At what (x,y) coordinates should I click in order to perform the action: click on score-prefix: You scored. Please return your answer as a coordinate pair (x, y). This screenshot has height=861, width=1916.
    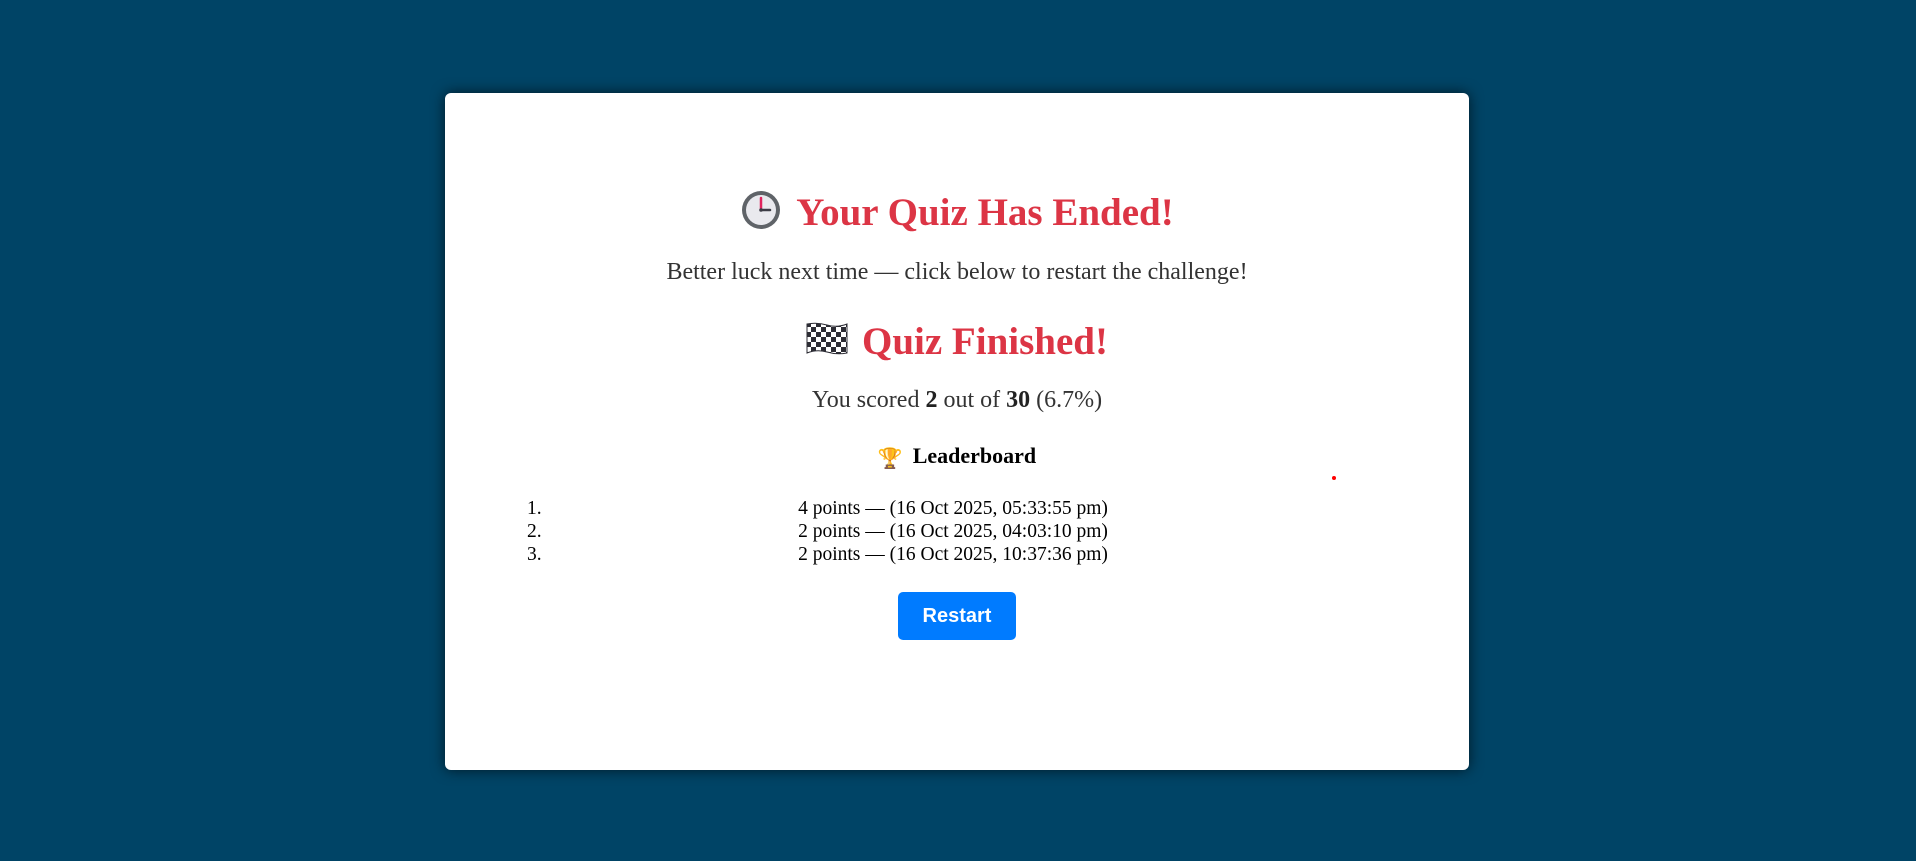
    Looking at the image, I should click on (868, 400).